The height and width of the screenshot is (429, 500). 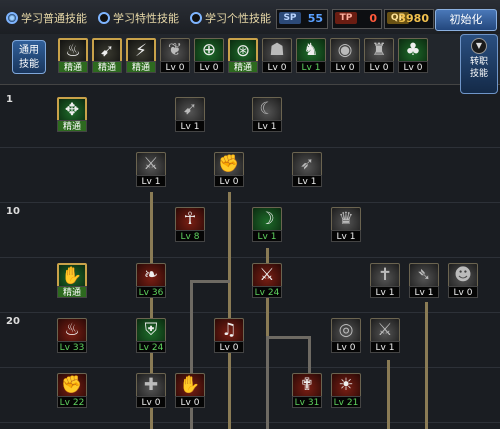 I want to click on skill-glyph: ☻, so click(x=463, y=275).